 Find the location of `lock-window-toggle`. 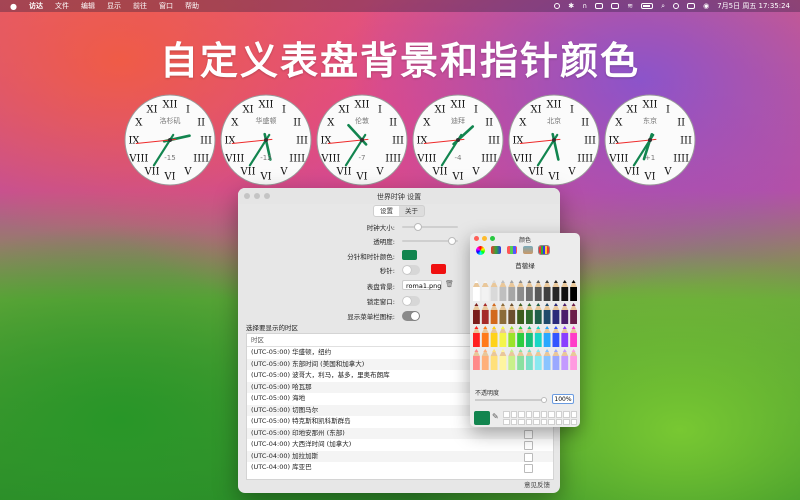

lock-window-toggle is located at coordinates (411, 301).